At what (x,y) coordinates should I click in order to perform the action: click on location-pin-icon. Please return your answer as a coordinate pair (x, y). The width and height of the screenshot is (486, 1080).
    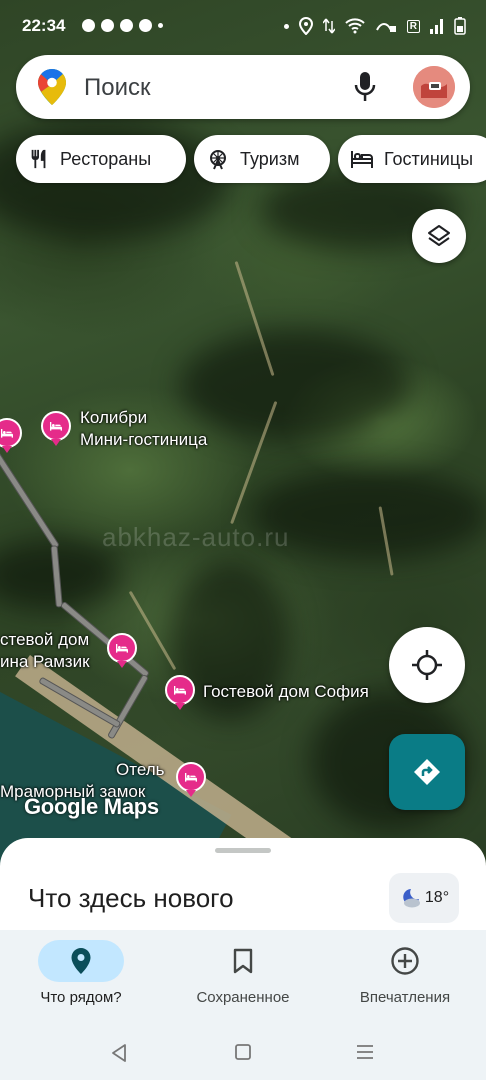
    Looking at the image, I should click on (81, 961).